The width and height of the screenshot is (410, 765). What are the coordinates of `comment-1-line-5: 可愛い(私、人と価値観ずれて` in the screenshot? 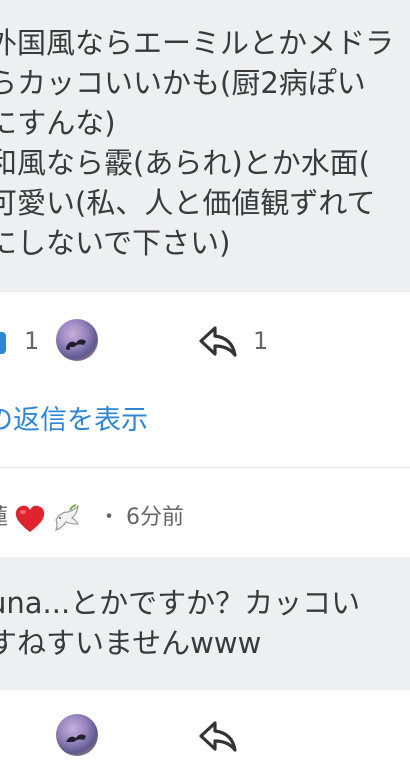 It's located at (188, 203).